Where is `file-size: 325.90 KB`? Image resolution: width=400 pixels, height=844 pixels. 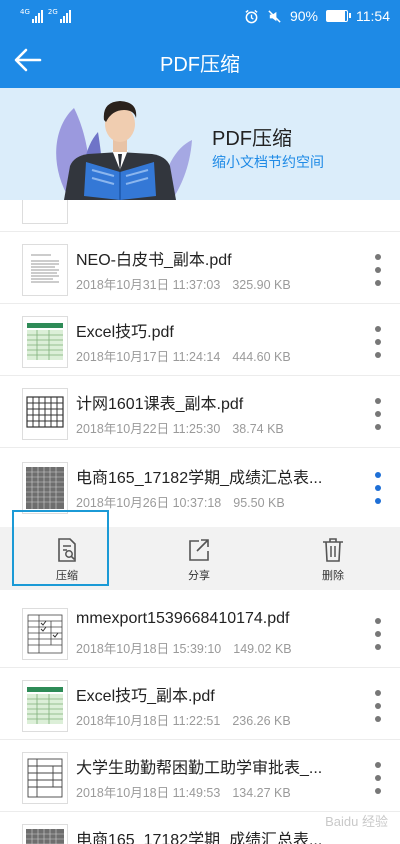
file-size: 325.90 KB is located at coordinates (261, 285).